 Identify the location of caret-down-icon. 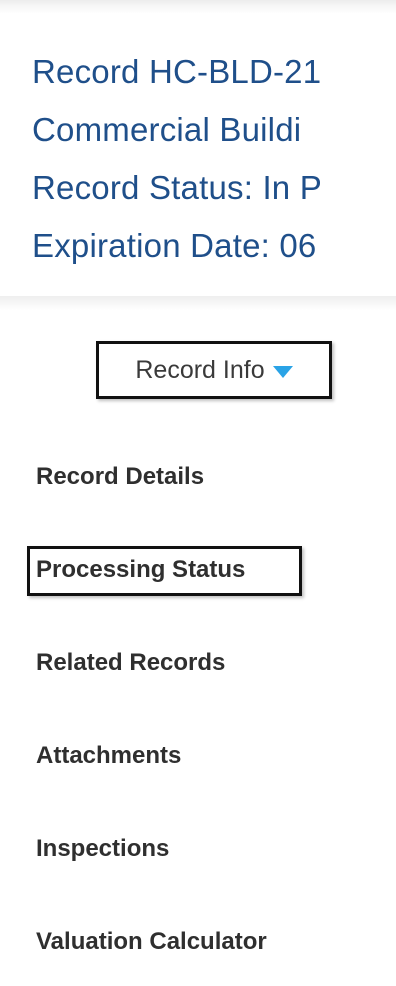
(282, 372).